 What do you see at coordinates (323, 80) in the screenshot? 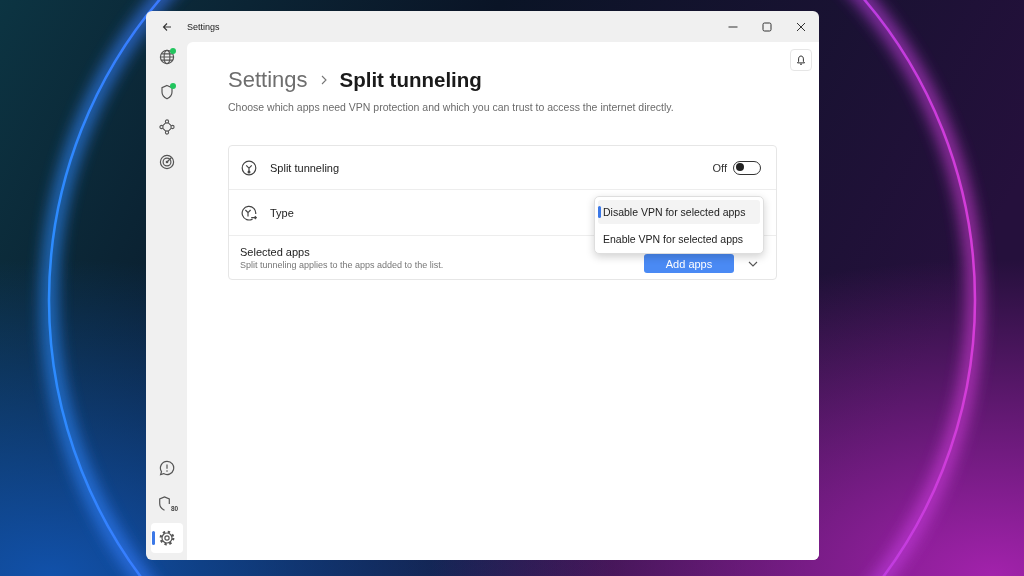
I see `chevron-right-icon` at bounding box center [323, 80].